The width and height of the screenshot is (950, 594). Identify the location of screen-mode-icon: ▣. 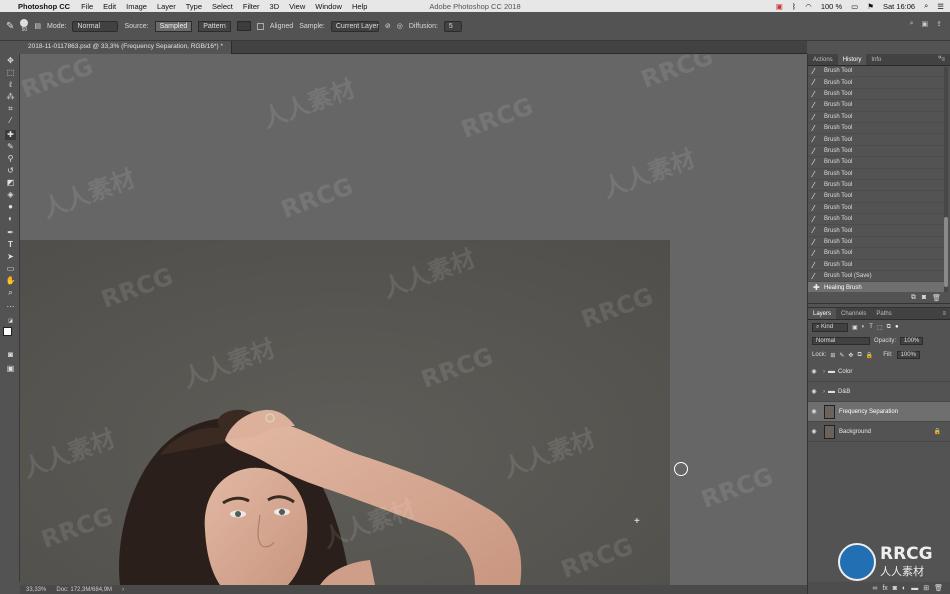
(10, 369).